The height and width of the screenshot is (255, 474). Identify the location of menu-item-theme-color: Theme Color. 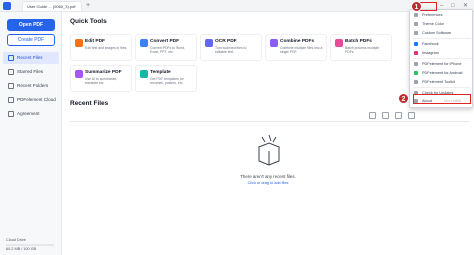
(442, 24).